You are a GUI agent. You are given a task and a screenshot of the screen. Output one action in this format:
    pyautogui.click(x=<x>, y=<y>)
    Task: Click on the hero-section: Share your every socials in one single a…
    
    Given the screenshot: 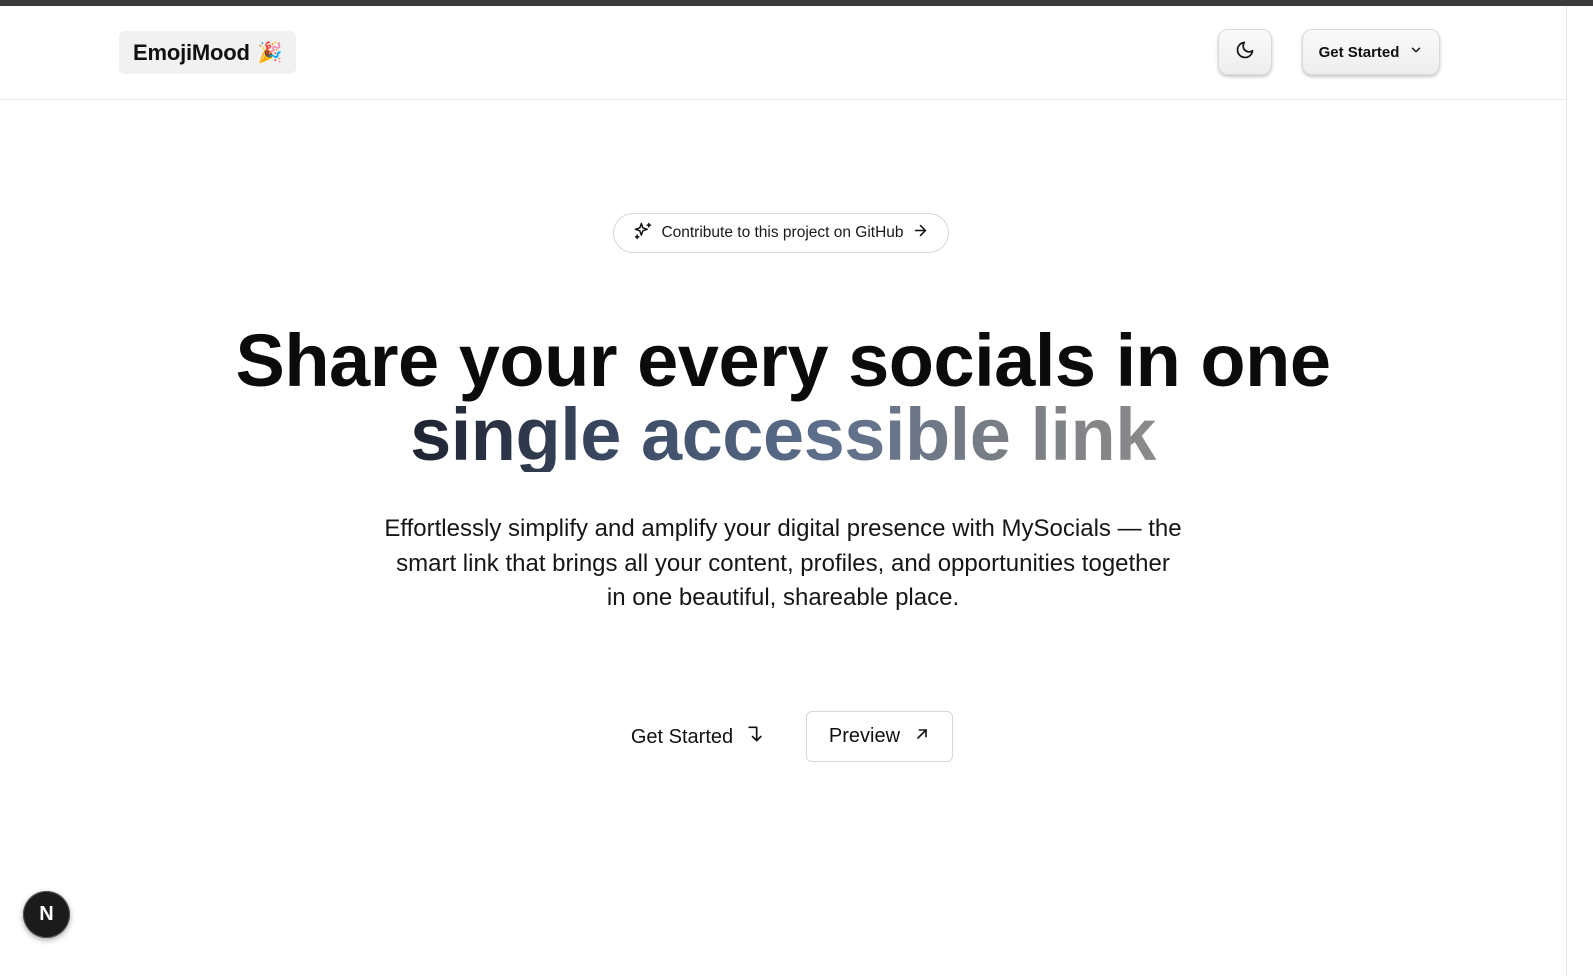 What is the action you would take?
    pyautogui.click(x=783, y=398)
    